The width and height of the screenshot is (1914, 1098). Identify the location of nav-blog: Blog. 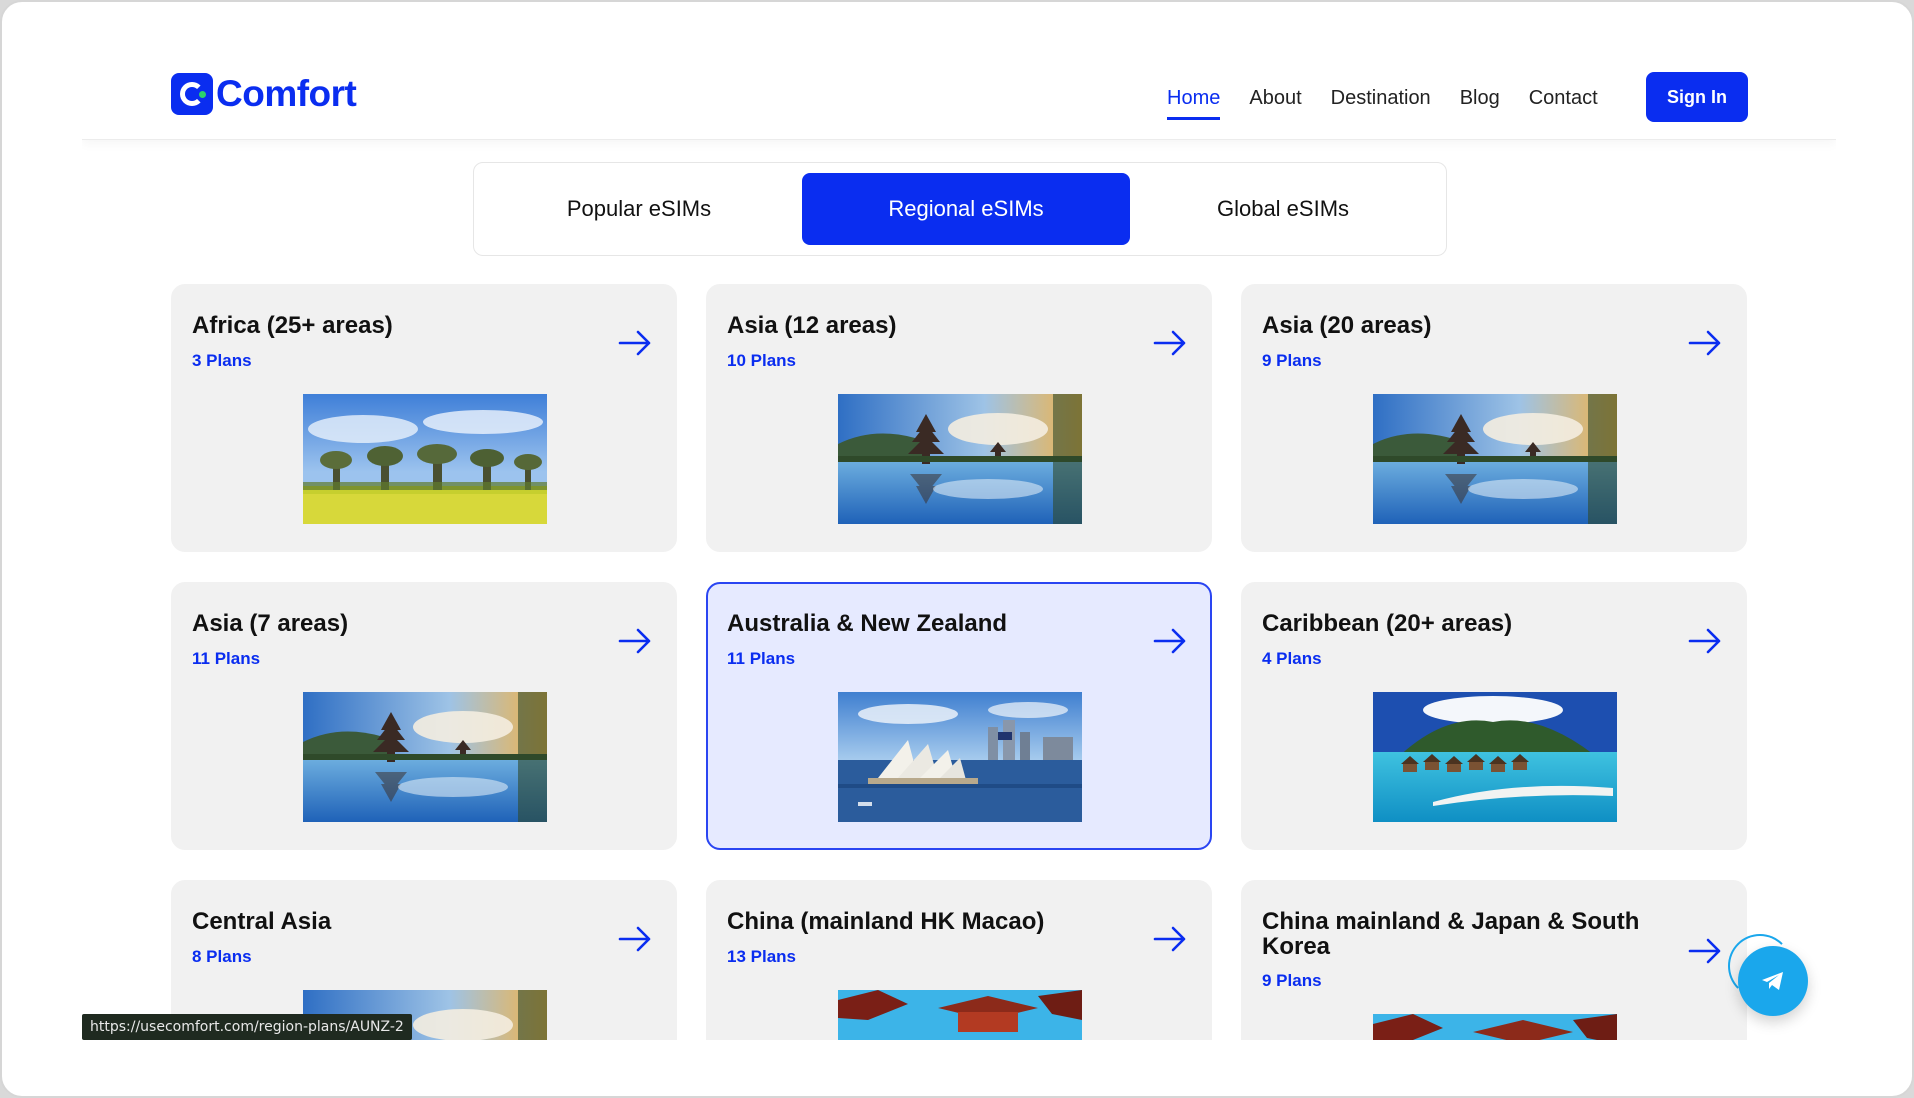
(1480, 98).